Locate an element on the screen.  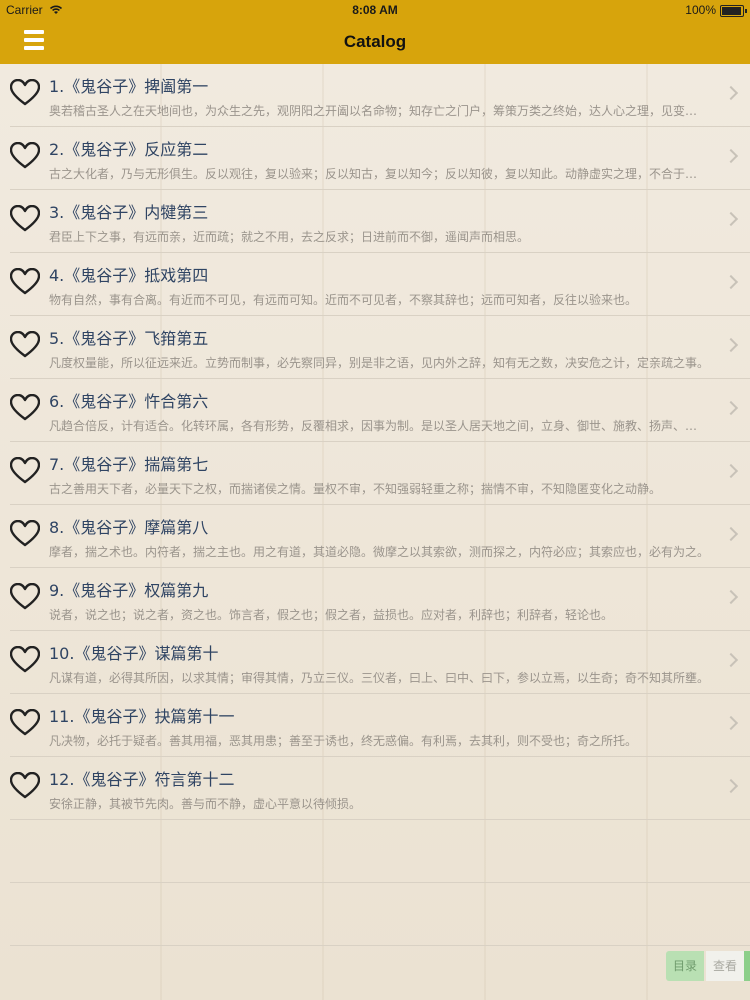
item-title: 2.《鬼谷子》反应第二 is located at coordinates (129, 149).